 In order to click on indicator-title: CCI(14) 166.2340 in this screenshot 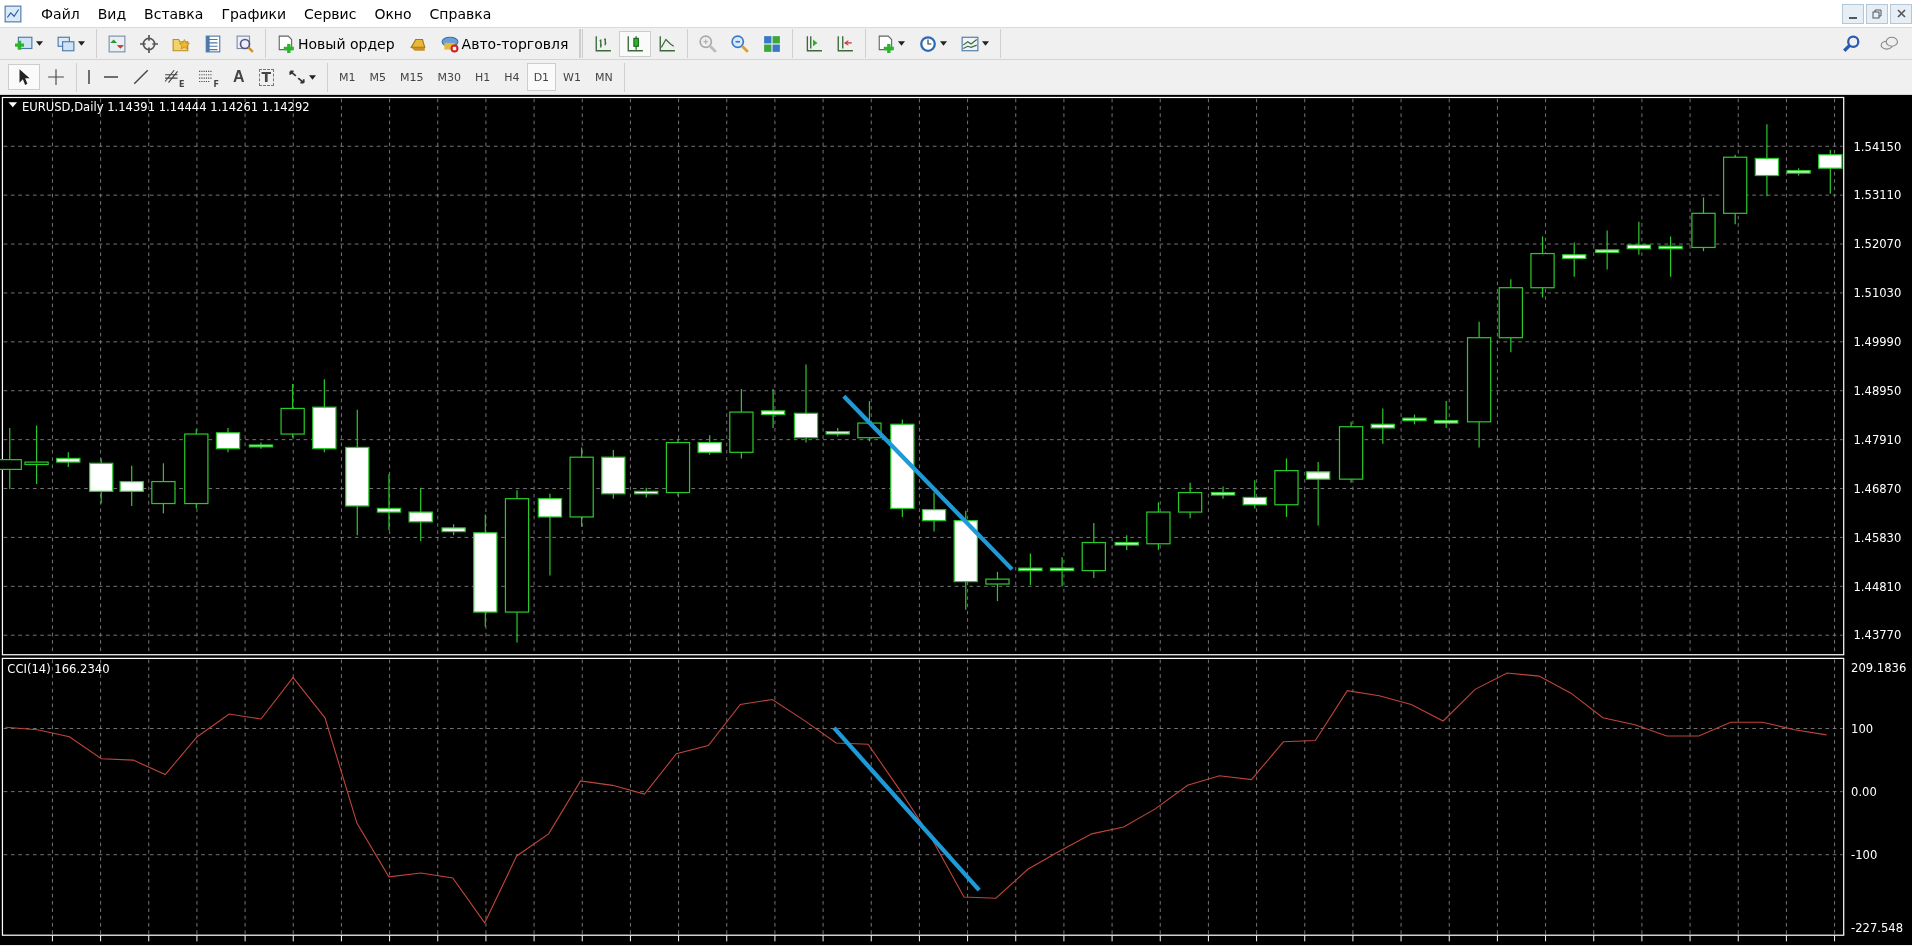, I will do `click(58, 669)`.